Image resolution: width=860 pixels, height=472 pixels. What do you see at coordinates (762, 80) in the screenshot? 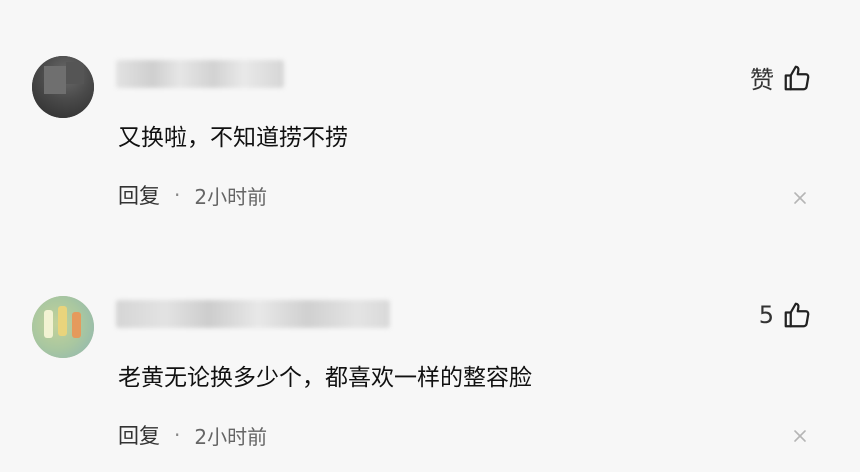
I see `like-count: 赞` at bounding box center [762, 80].